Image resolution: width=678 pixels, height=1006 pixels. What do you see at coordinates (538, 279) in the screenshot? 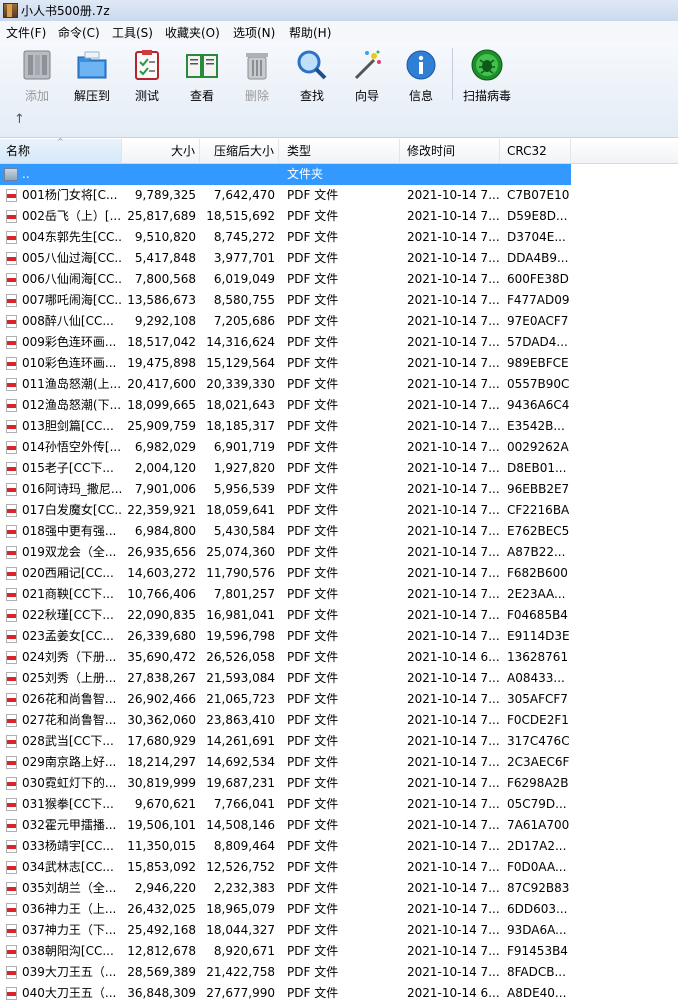
I see `file-crc32: 600FE38D` at bounding box center [538, 279].